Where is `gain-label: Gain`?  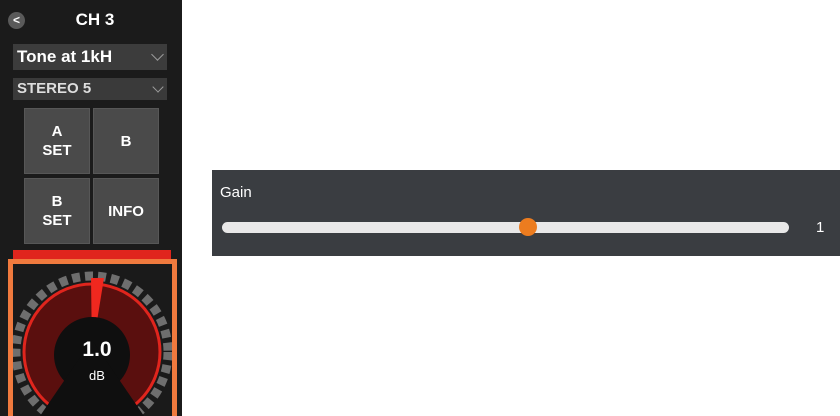 gain-label: Gain is located at coordinates (236, 192).